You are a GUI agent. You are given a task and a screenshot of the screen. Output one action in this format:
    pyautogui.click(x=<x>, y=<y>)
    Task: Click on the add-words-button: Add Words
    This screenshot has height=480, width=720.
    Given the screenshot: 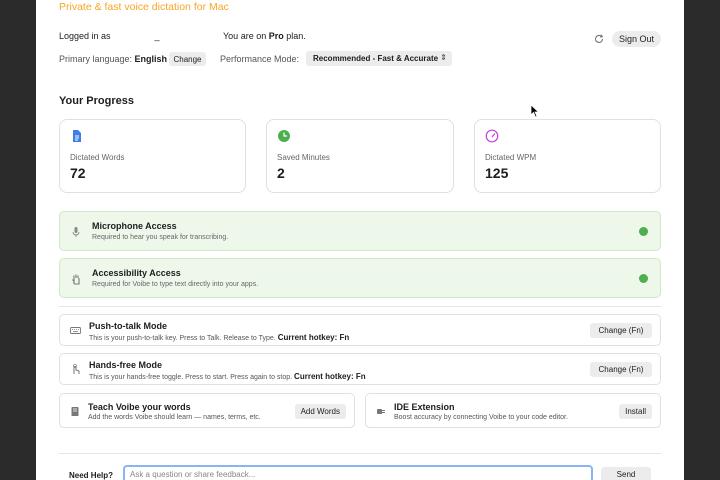 What is the action you would take?
    pyautogui.click(x=320, y=411)
    